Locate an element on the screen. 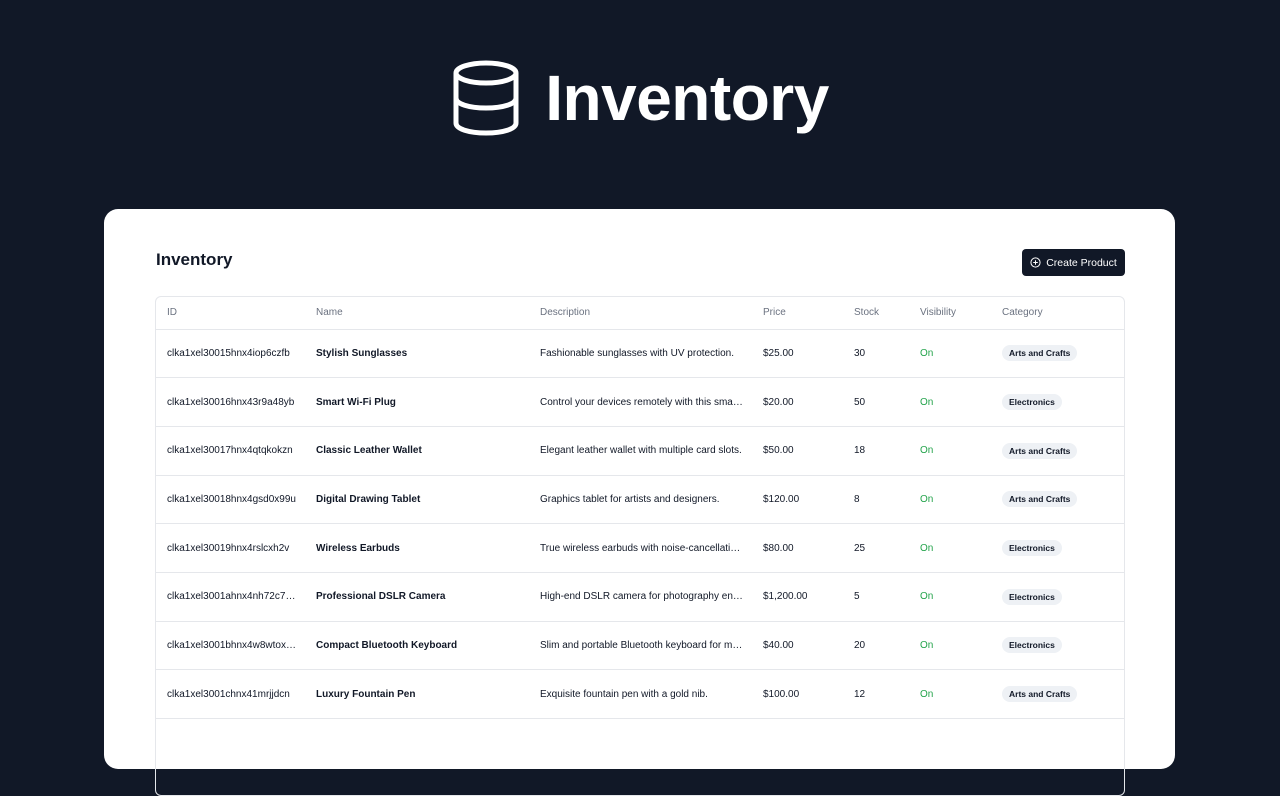  cell-id: clka1xel30015hnx4iop6czfb is located at coordinates (230, 354).